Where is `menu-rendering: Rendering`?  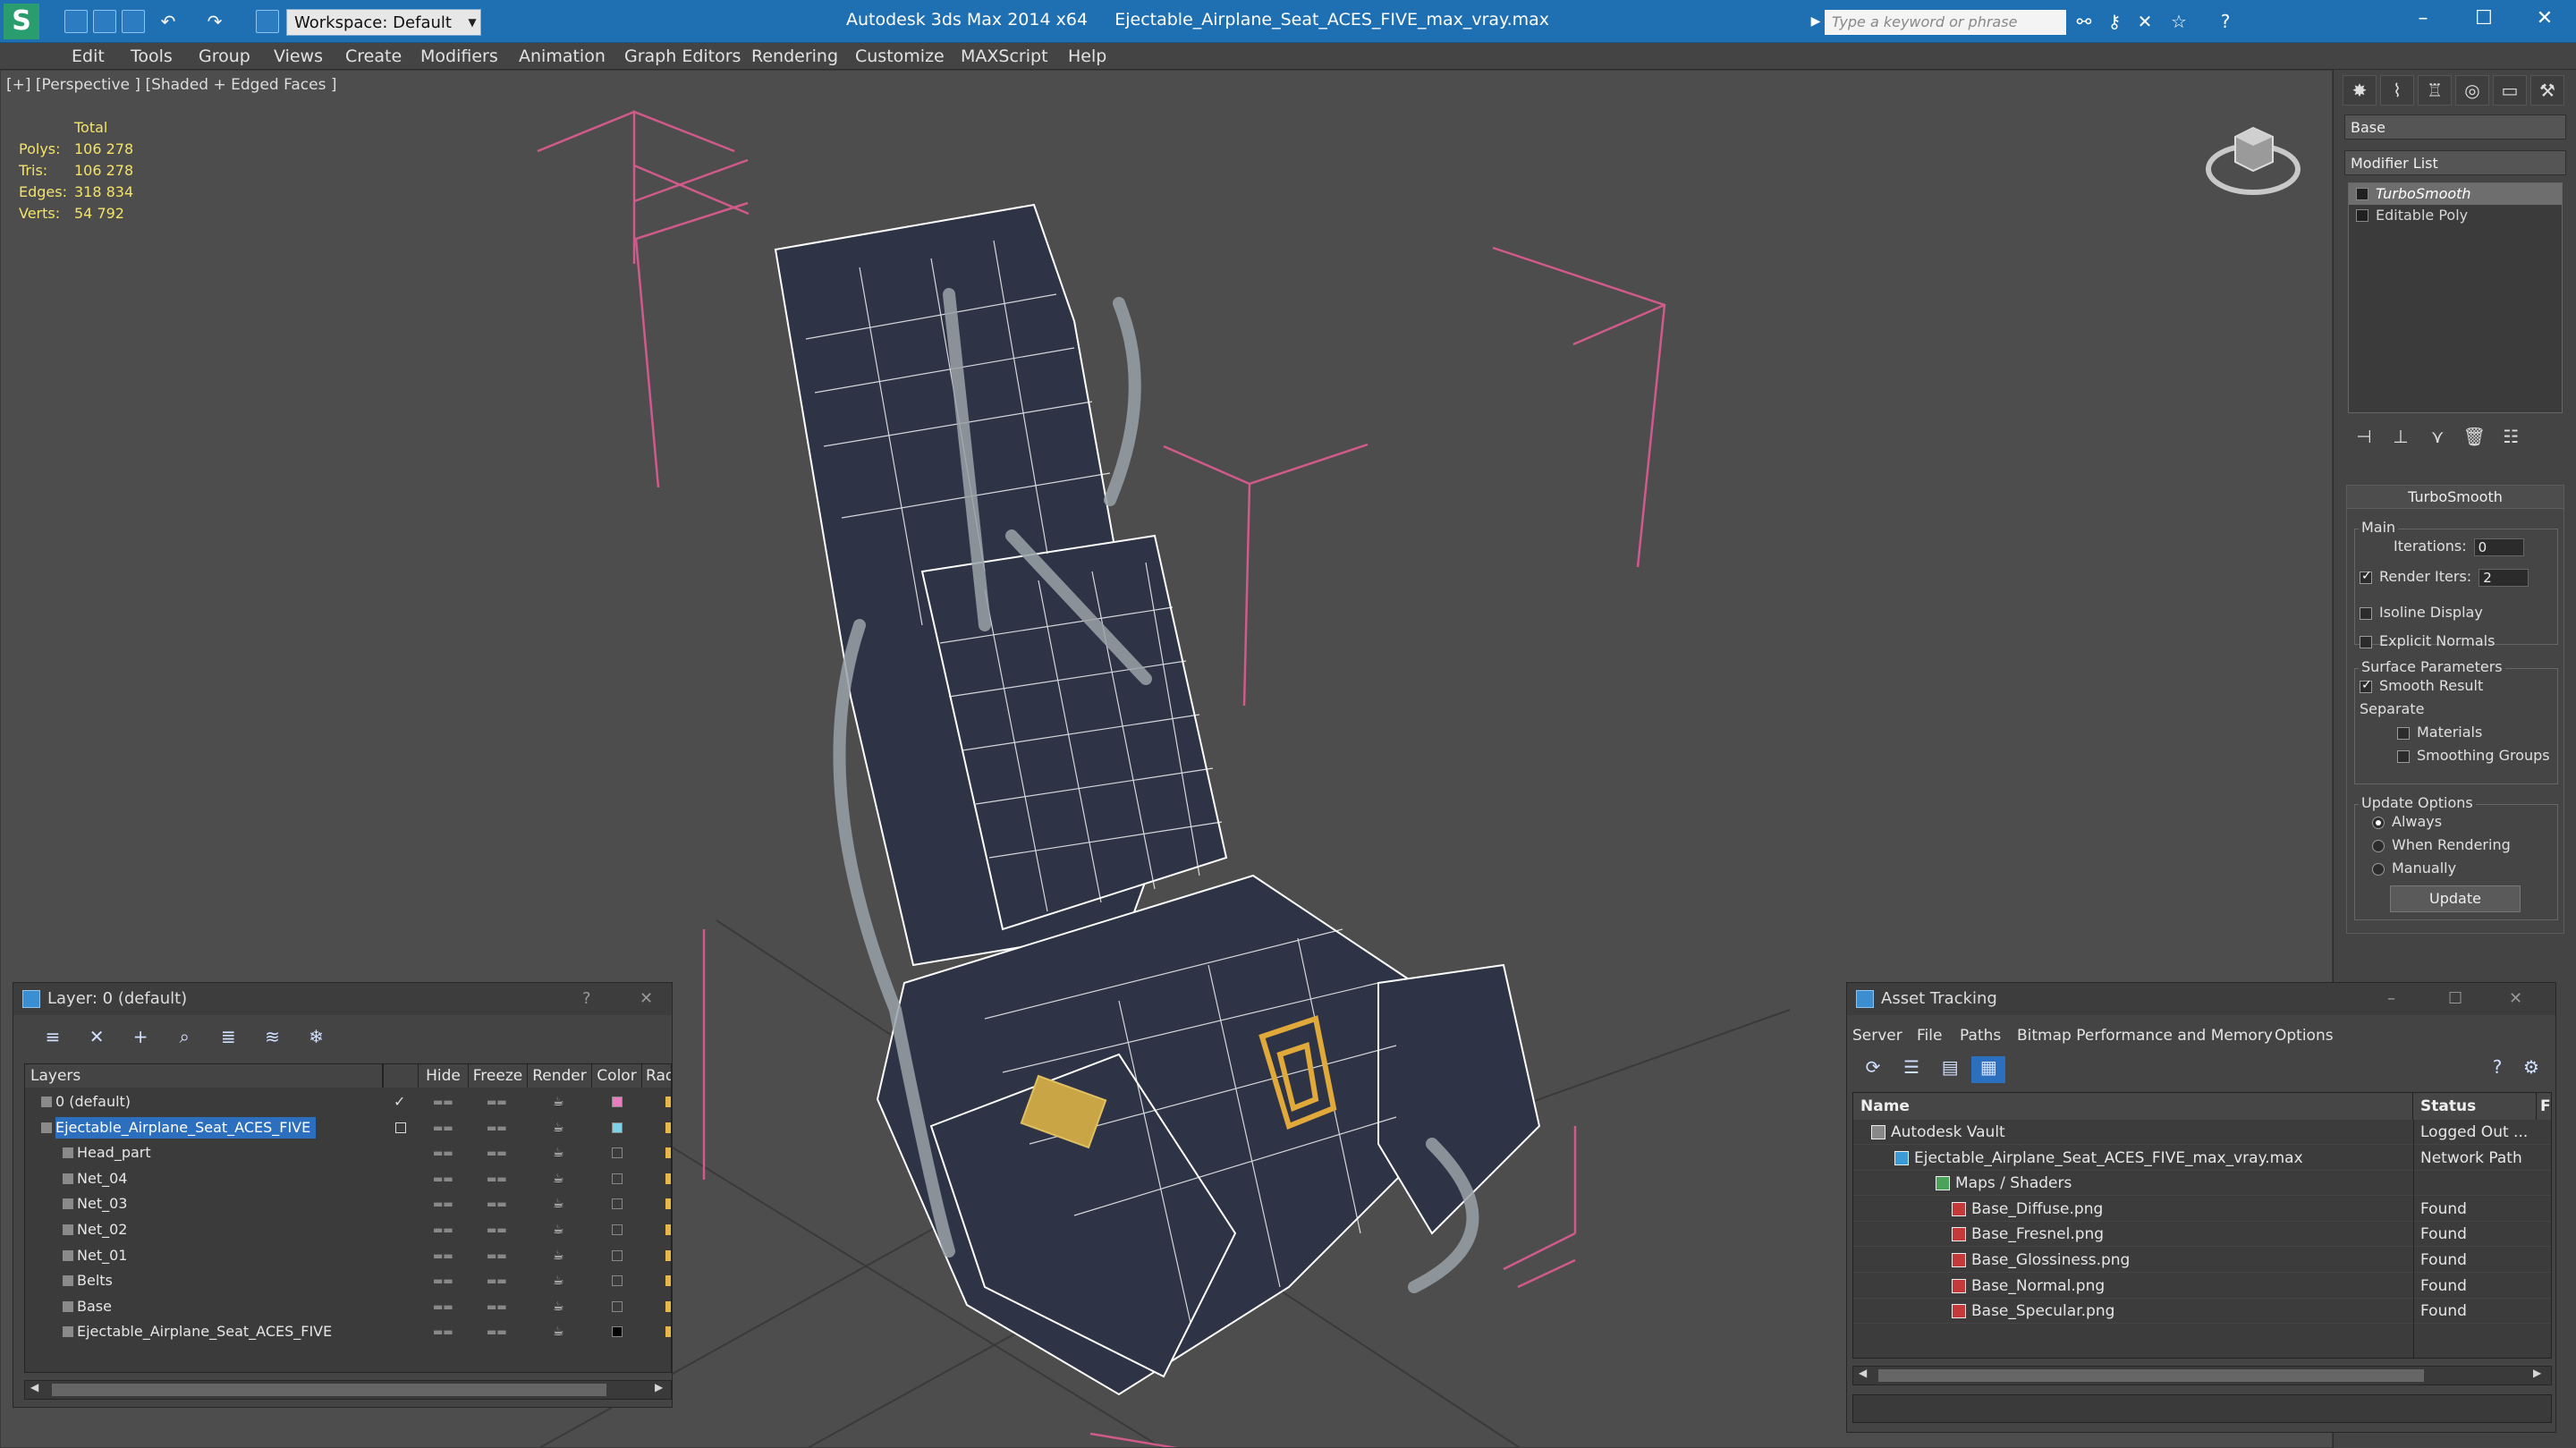
menu-rendering: Rendering is located at coordinates (794, 57).